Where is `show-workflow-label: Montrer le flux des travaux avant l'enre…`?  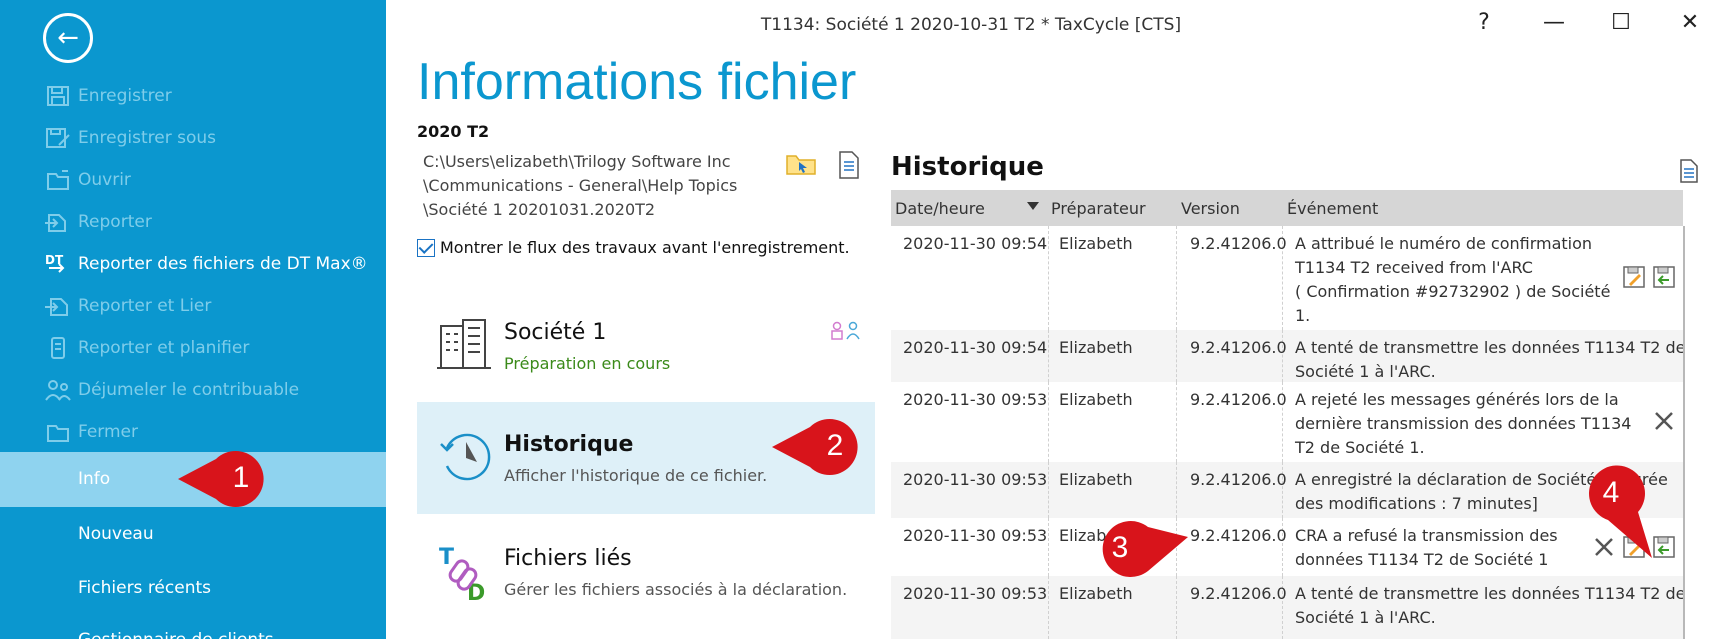 show-workflow-label: Montrer le flux des travaux avant l'enre… is located at coordinates (645, 247).